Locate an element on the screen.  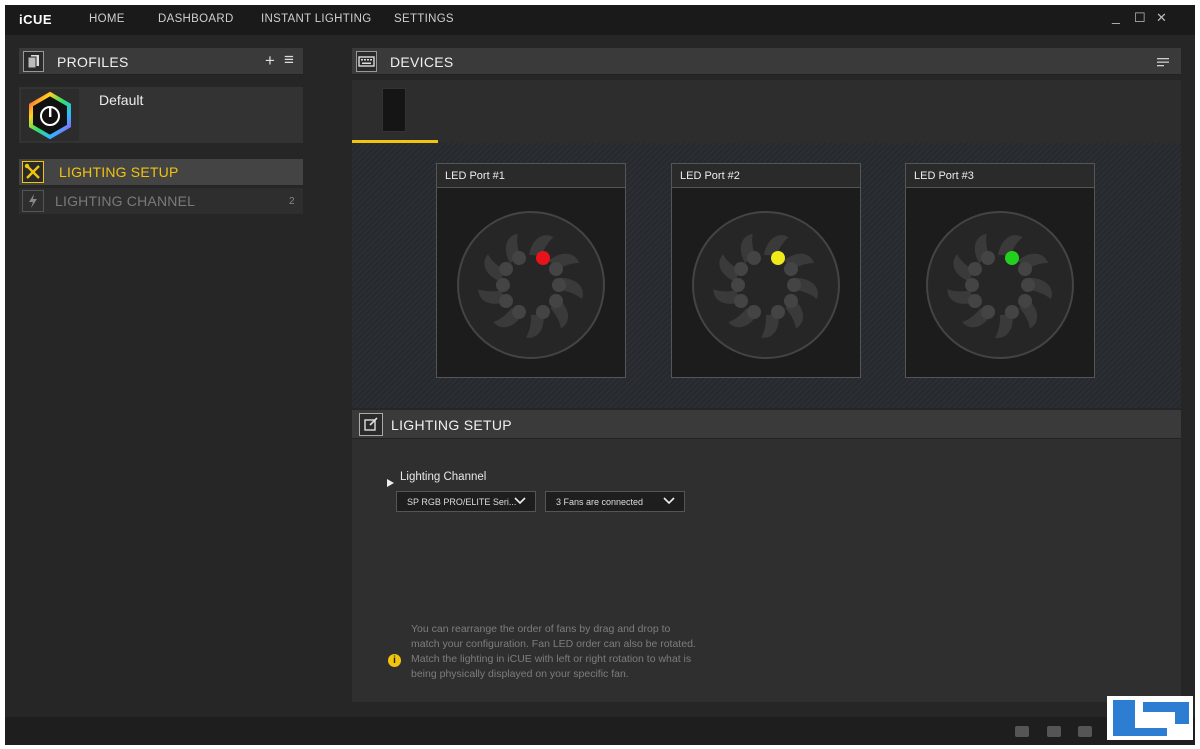
left-item-lighting-channel: LIGHTING CHANNEL 2 is located at coordinates (161, 201).